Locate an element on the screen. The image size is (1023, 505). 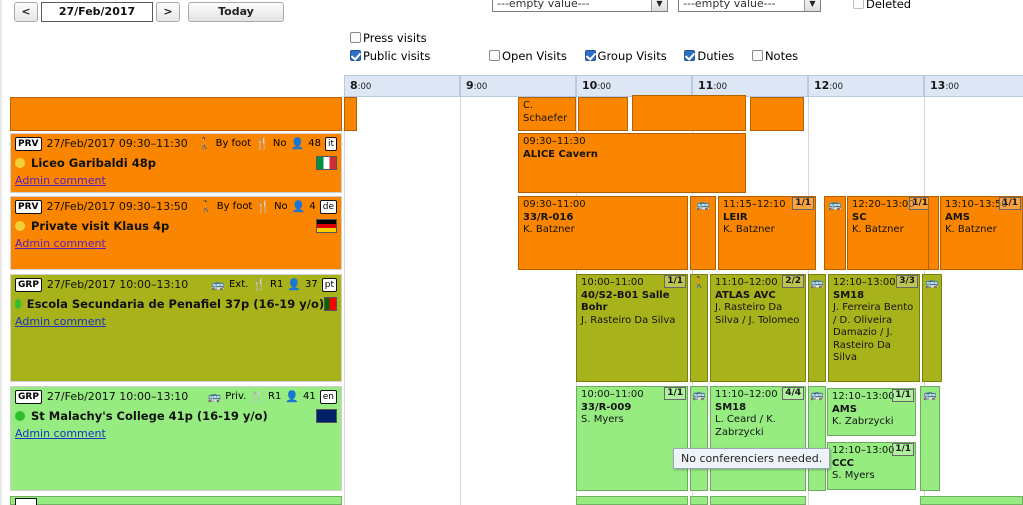
row-attributes: 🚌 Priv. 🍴 R1 👤 41 en is located at coordinates (272, 396).